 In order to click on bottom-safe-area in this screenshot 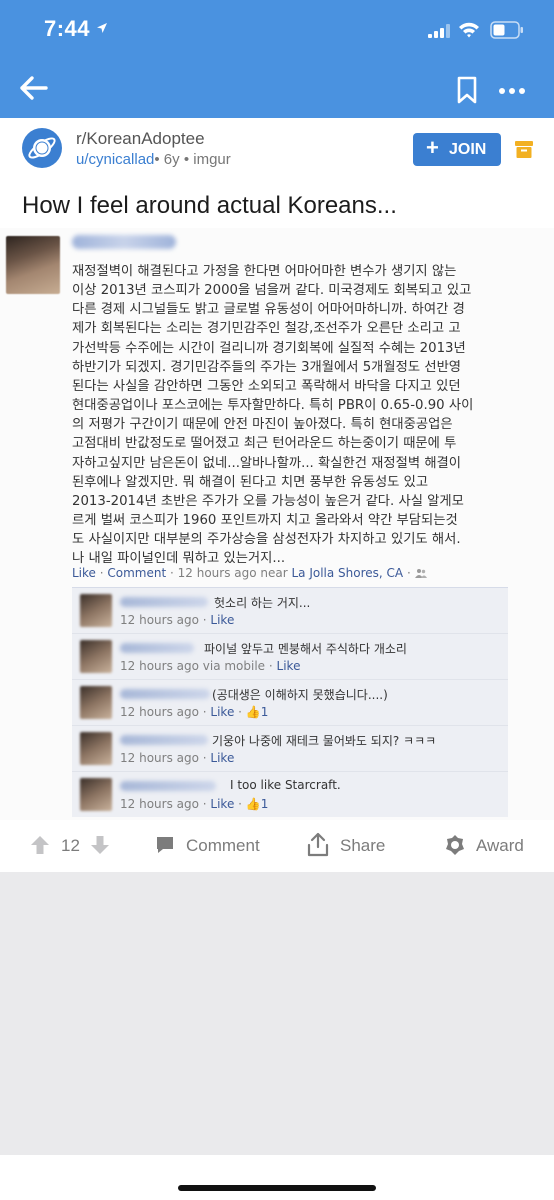, I will do `click(277, 1177)`.